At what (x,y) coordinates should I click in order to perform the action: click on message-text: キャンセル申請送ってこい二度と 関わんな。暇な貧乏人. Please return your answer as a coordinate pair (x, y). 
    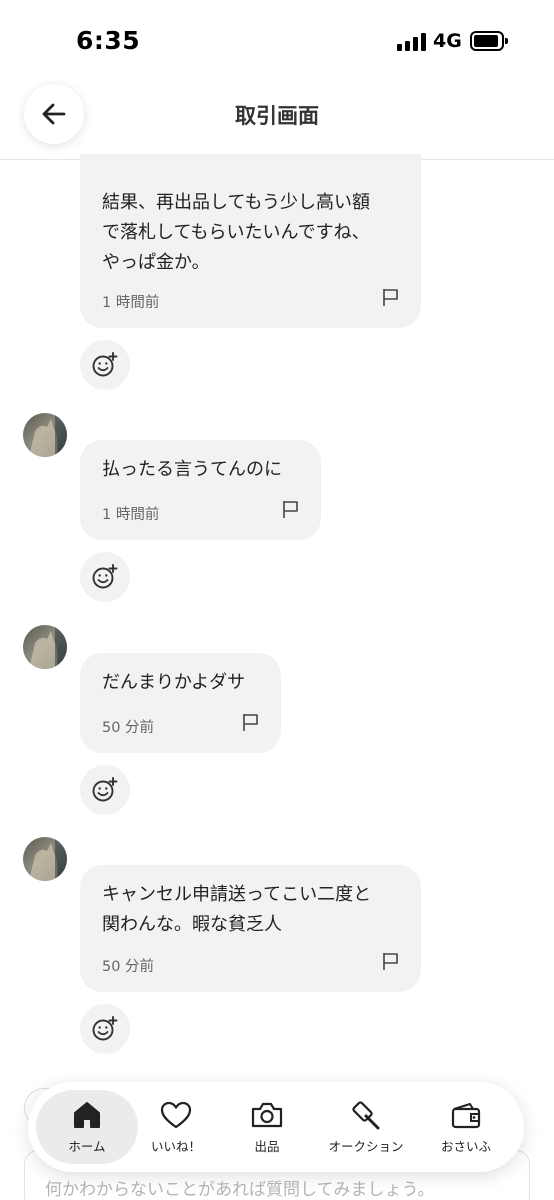
    Looking at the image, I should click on (237, 909).